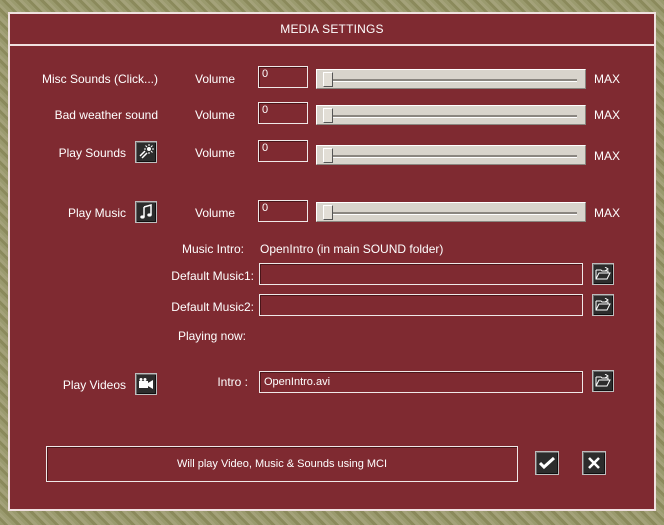 The width and height of the screenshot is (664, 525). Describe the element at coordinates (232, 382) in the screenshot. I see `video-intro-label: Intro :` at that location.